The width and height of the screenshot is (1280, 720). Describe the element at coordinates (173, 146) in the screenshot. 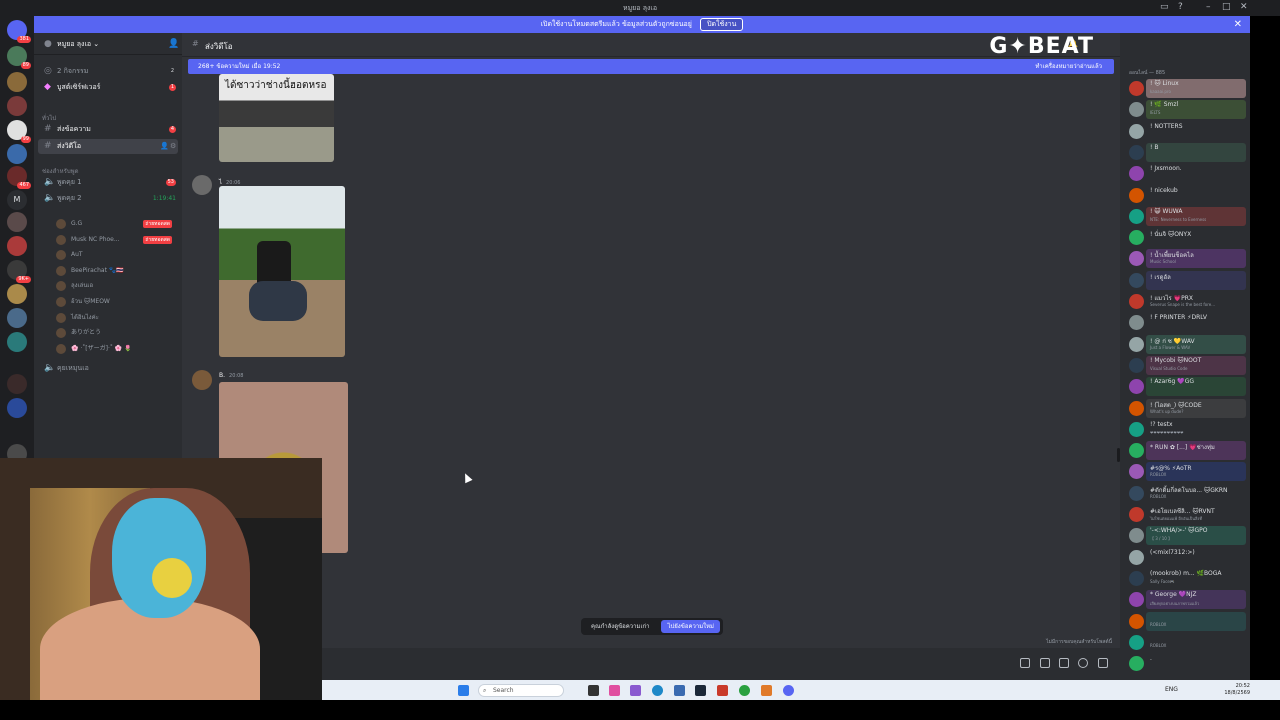

I see `settings-icon: ⚙` at that location.